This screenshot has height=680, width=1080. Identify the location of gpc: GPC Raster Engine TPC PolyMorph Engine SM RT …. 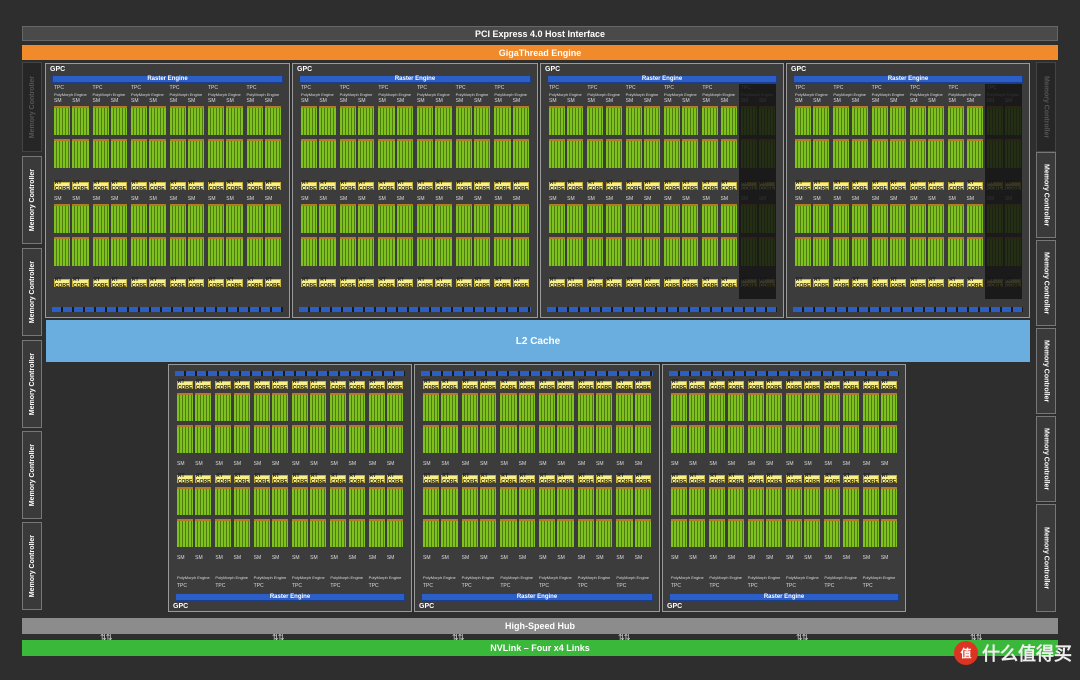
(784, 488).